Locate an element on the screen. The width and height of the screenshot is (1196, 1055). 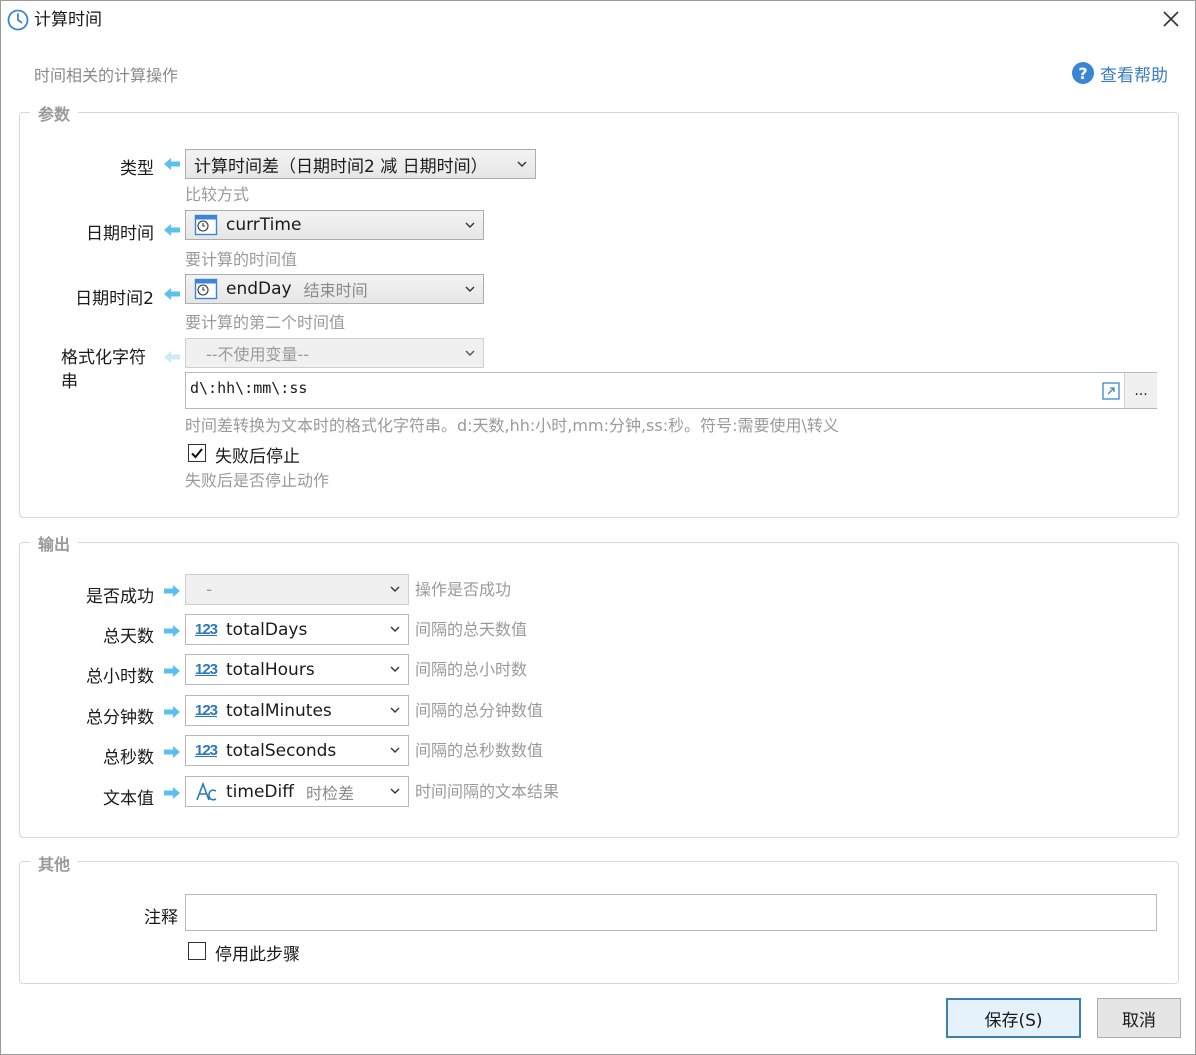
output-row-select: 123 totalHours is located at coordinates (297, 669).